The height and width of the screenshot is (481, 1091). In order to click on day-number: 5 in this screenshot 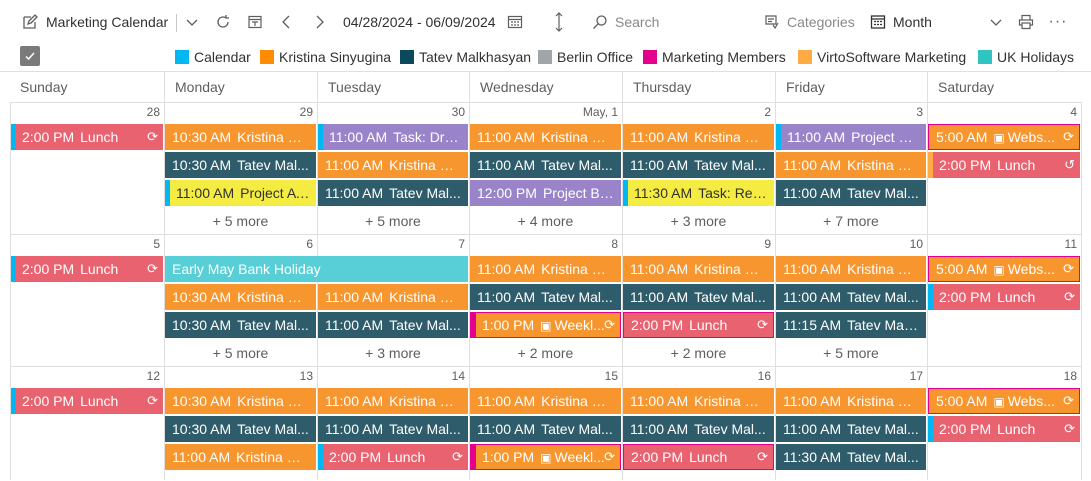, I will do `click(87, 244)`.